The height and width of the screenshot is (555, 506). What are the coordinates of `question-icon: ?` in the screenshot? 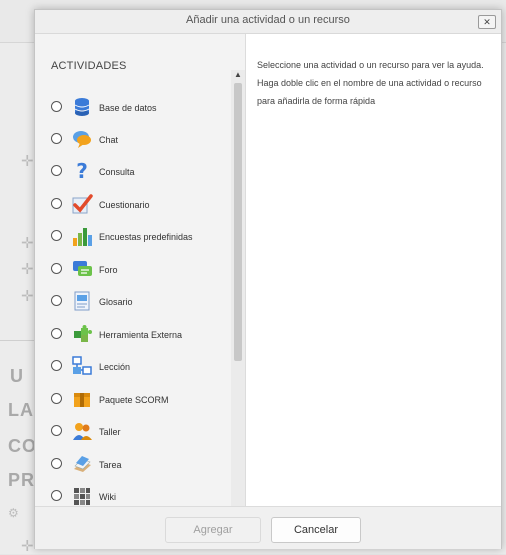 It's located at (82, 171).